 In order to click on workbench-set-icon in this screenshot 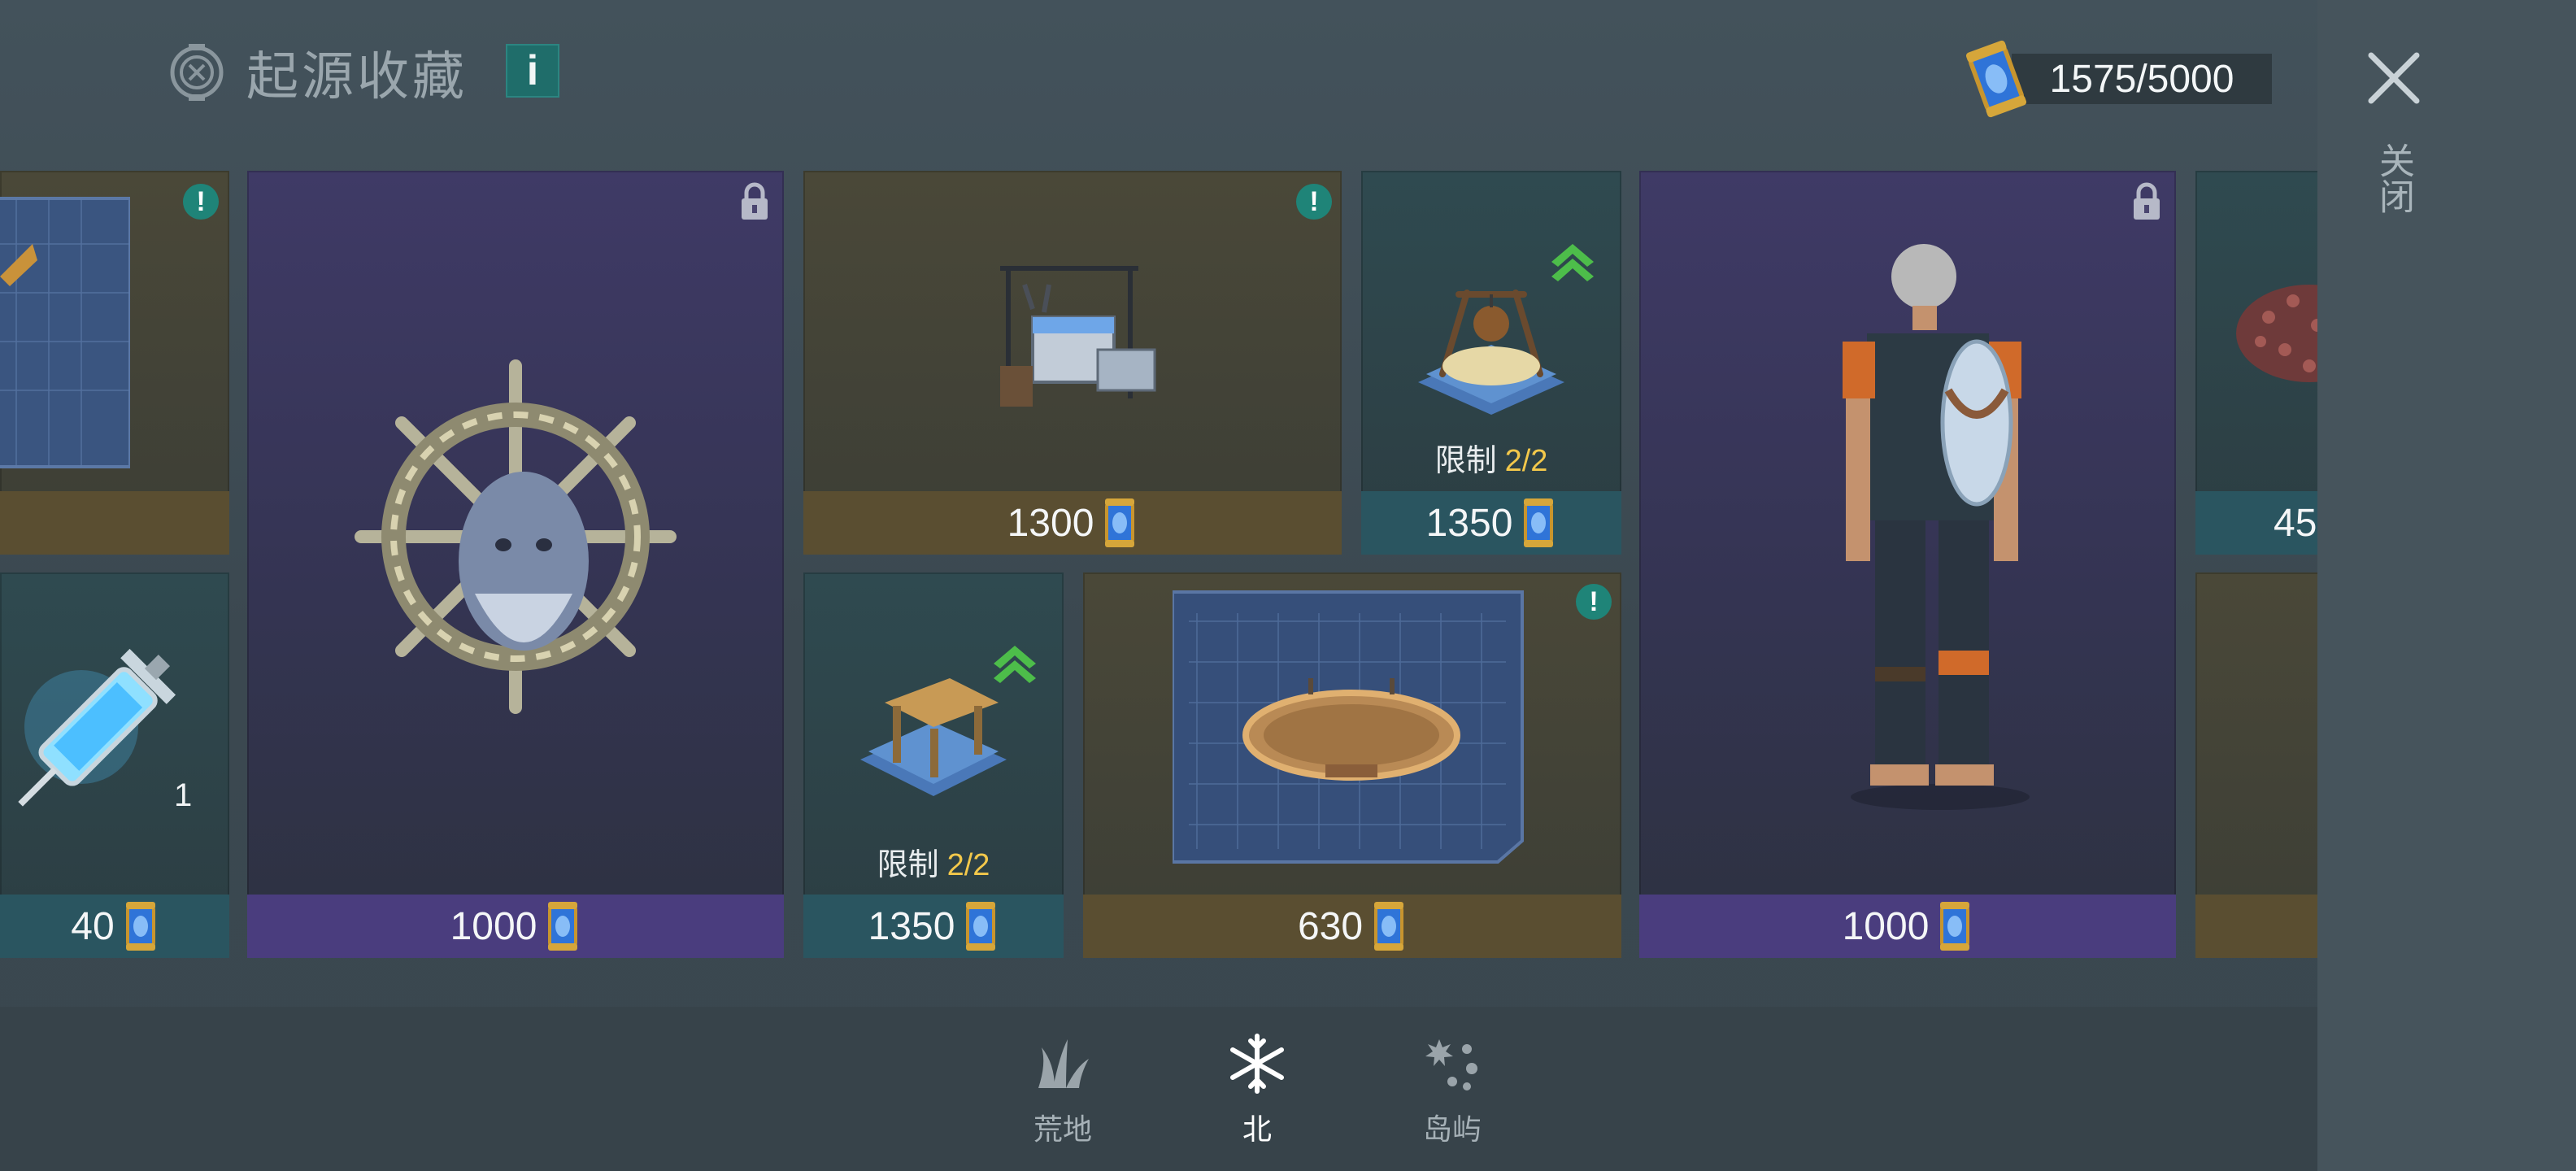, I will do `click(1078, 337)`.